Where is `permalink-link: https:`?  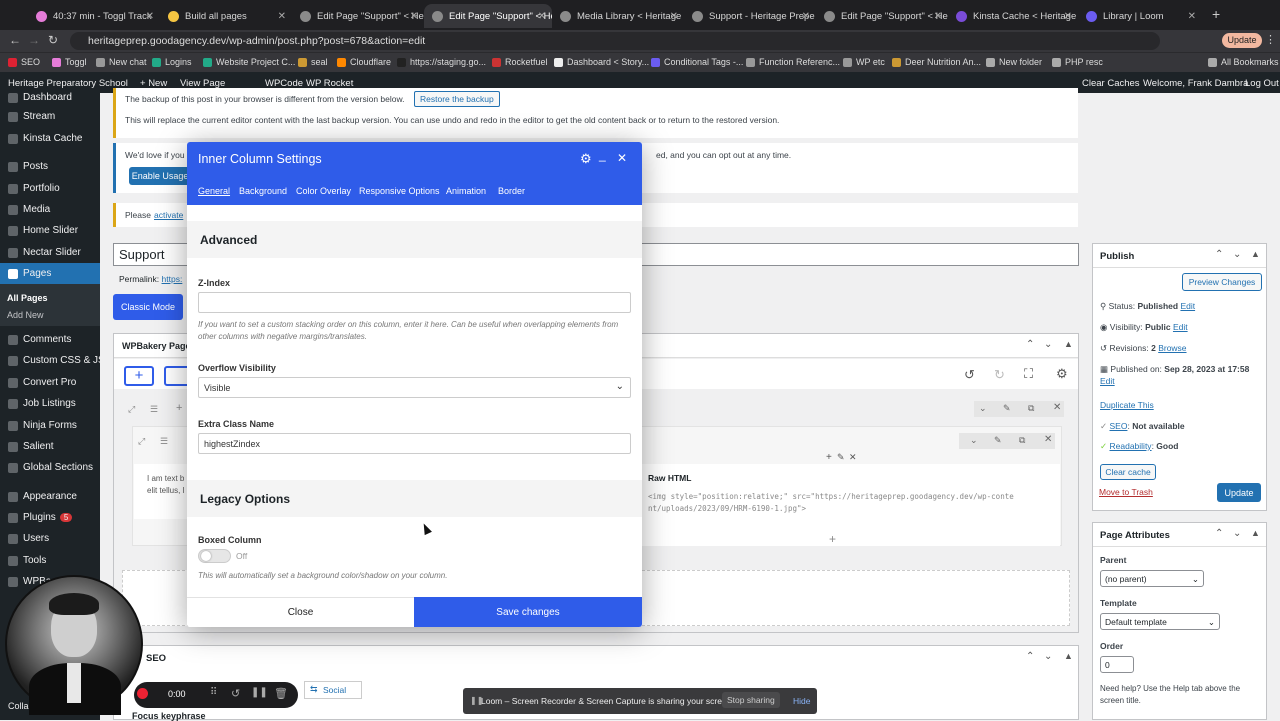 permalink-link: https: is located at coordinates (172, 279).